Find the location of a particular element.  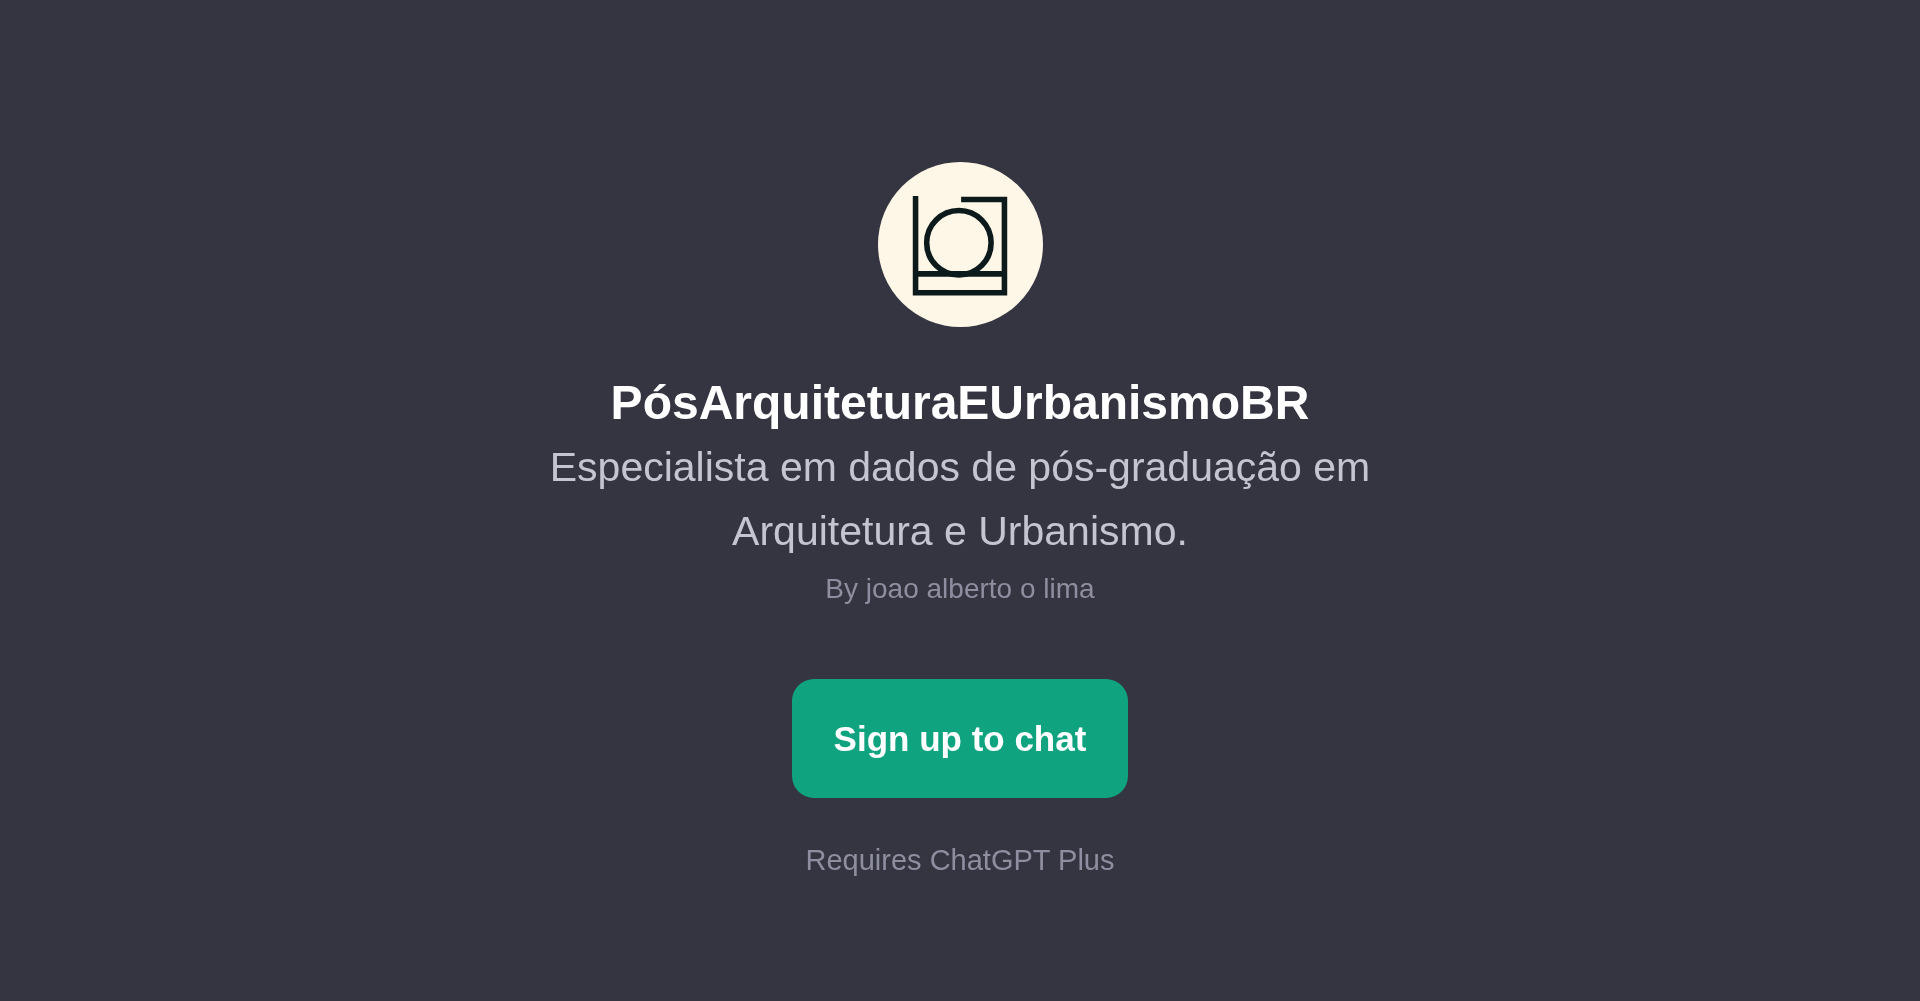

gpt-title: PósArquiteturaEUrbanismoBR is located at coordinates (960, 403).